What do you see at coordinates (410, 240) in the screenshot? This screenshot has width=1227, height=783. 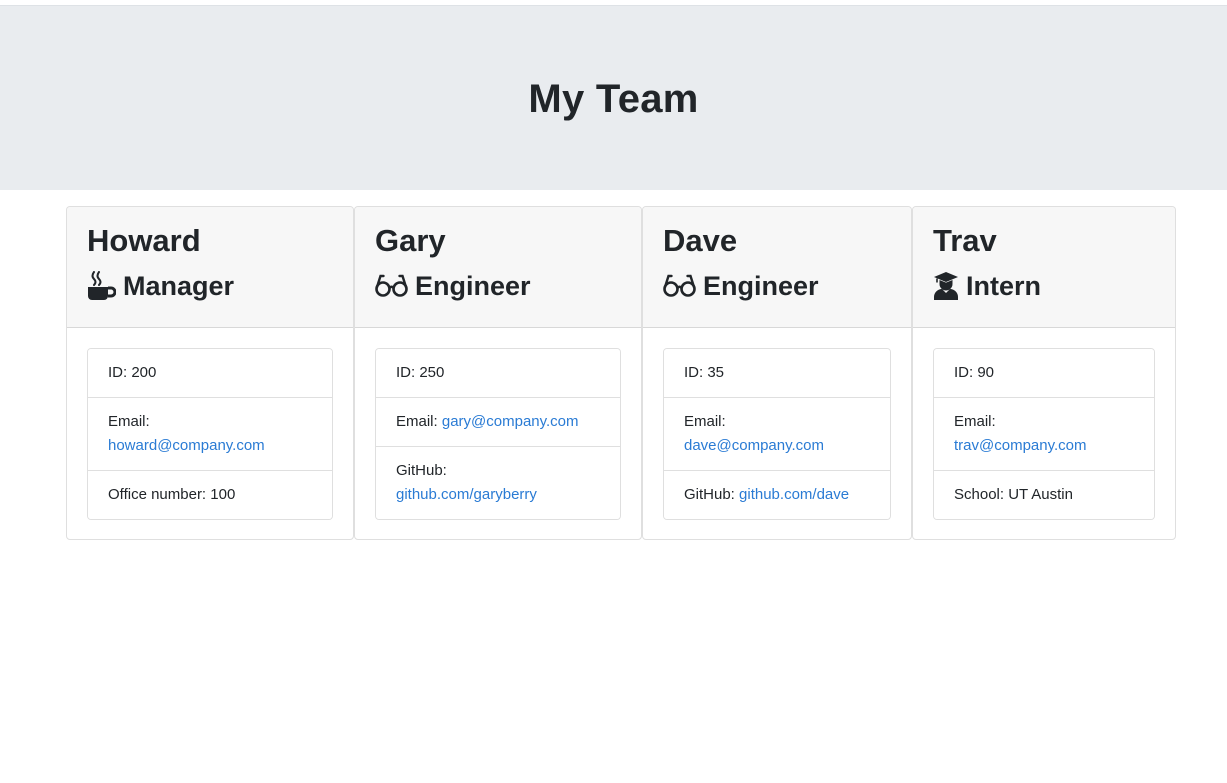 I see `employee-name: Gary` at bounding box center [410, 240].